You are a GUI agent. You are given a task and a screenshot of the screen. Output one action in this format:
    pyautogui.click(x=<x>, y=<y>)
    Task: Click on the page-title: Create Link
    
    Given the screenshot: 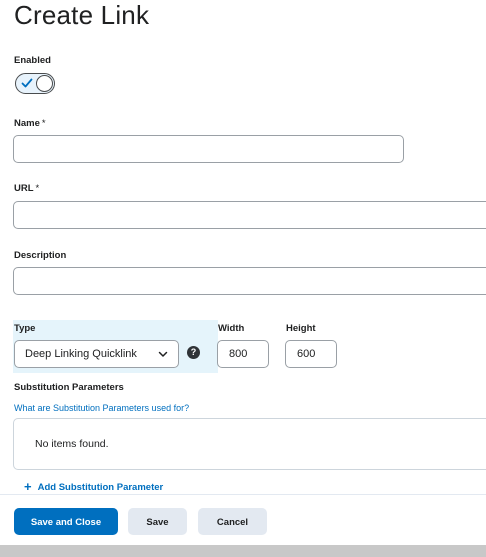 What is the action you would take?
    pyautogui.click(x=82, y=15)
    